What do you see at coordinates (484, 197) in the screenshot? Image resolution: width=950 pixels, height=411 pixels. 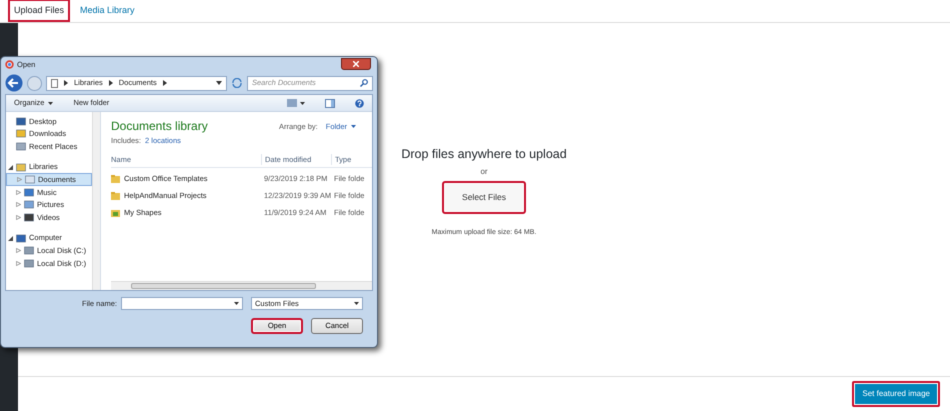 I see `select-files-button: Select Files` at bounding box center [484, 197].